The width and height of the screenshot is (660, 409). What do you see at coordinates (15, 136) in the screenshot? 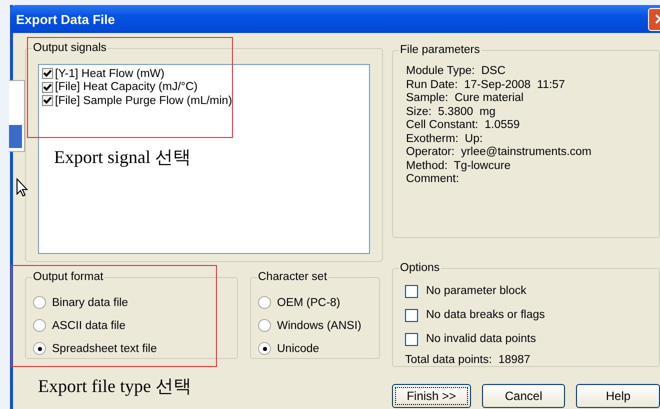
I see `selected-item` at bounding box center [15, 136].